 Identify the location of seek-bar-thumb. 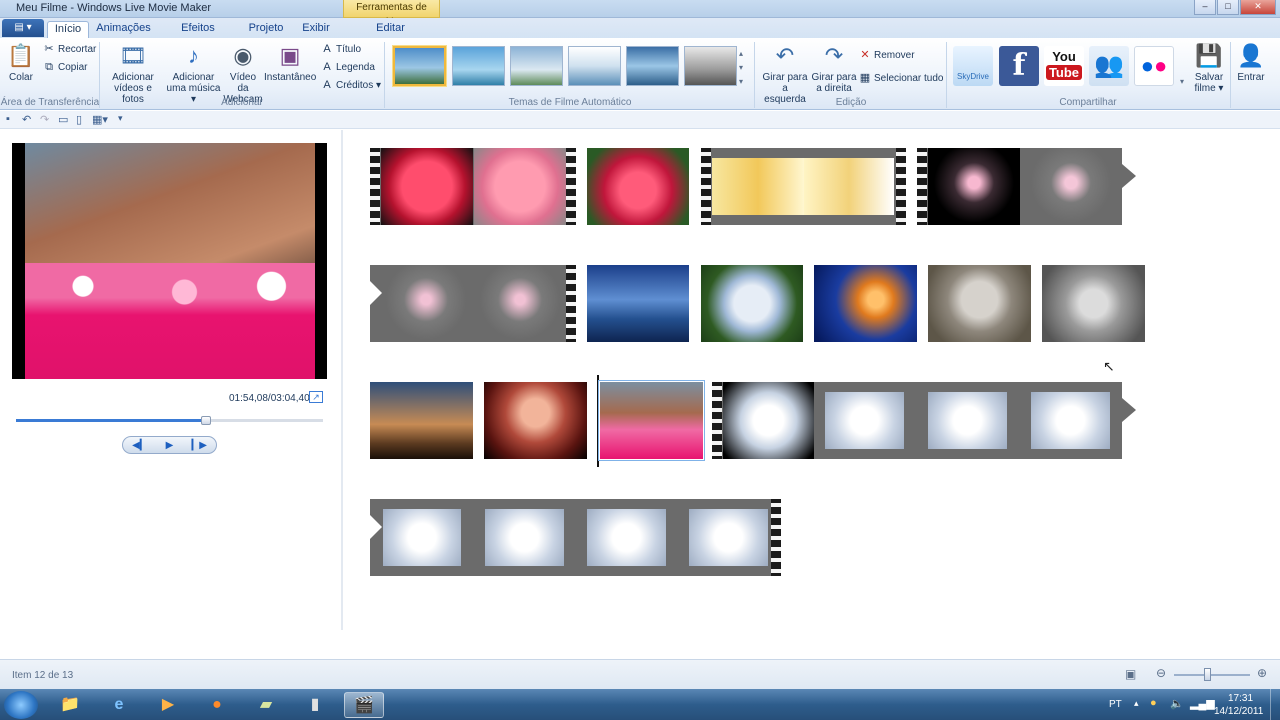
(206, 420).